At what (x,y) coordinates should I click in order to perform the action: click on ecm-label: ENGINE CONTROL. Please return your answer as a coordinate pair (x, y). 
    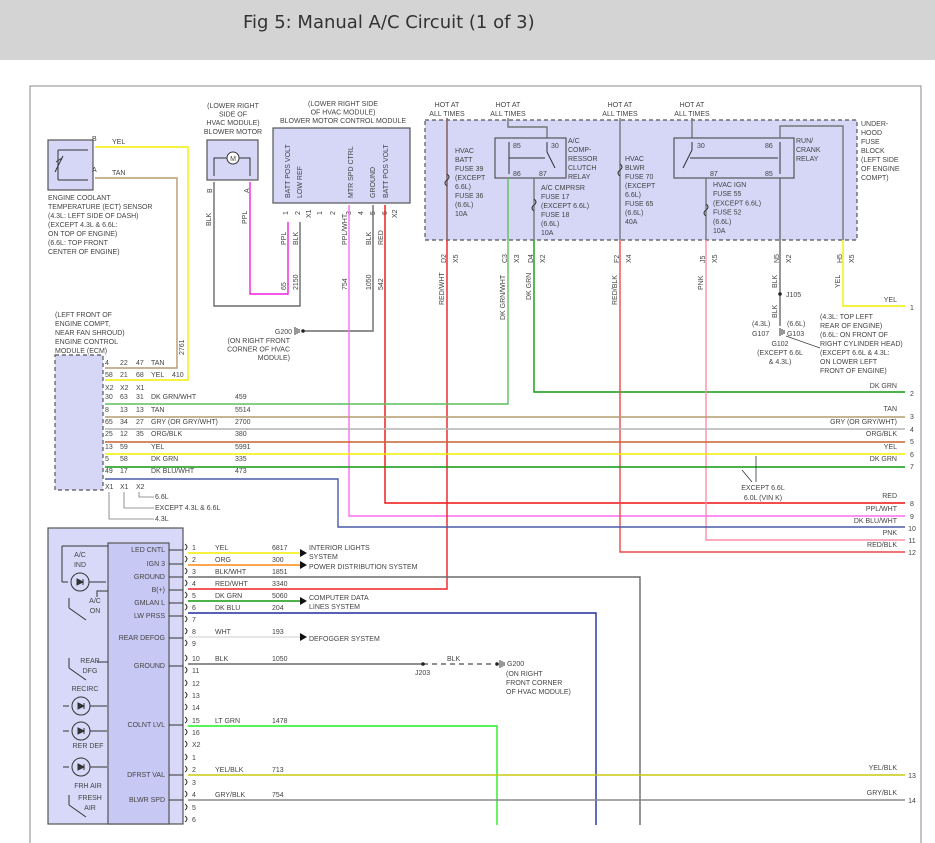
    Looking at the image, I should click on (86, 342).